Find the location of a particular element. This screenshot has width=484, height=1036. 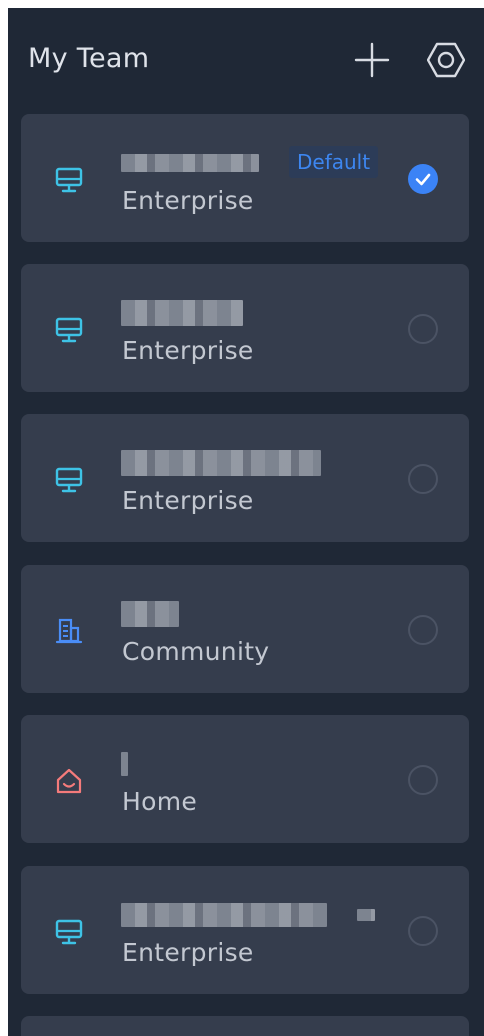

settings-button is located at coordinates (446, 60).